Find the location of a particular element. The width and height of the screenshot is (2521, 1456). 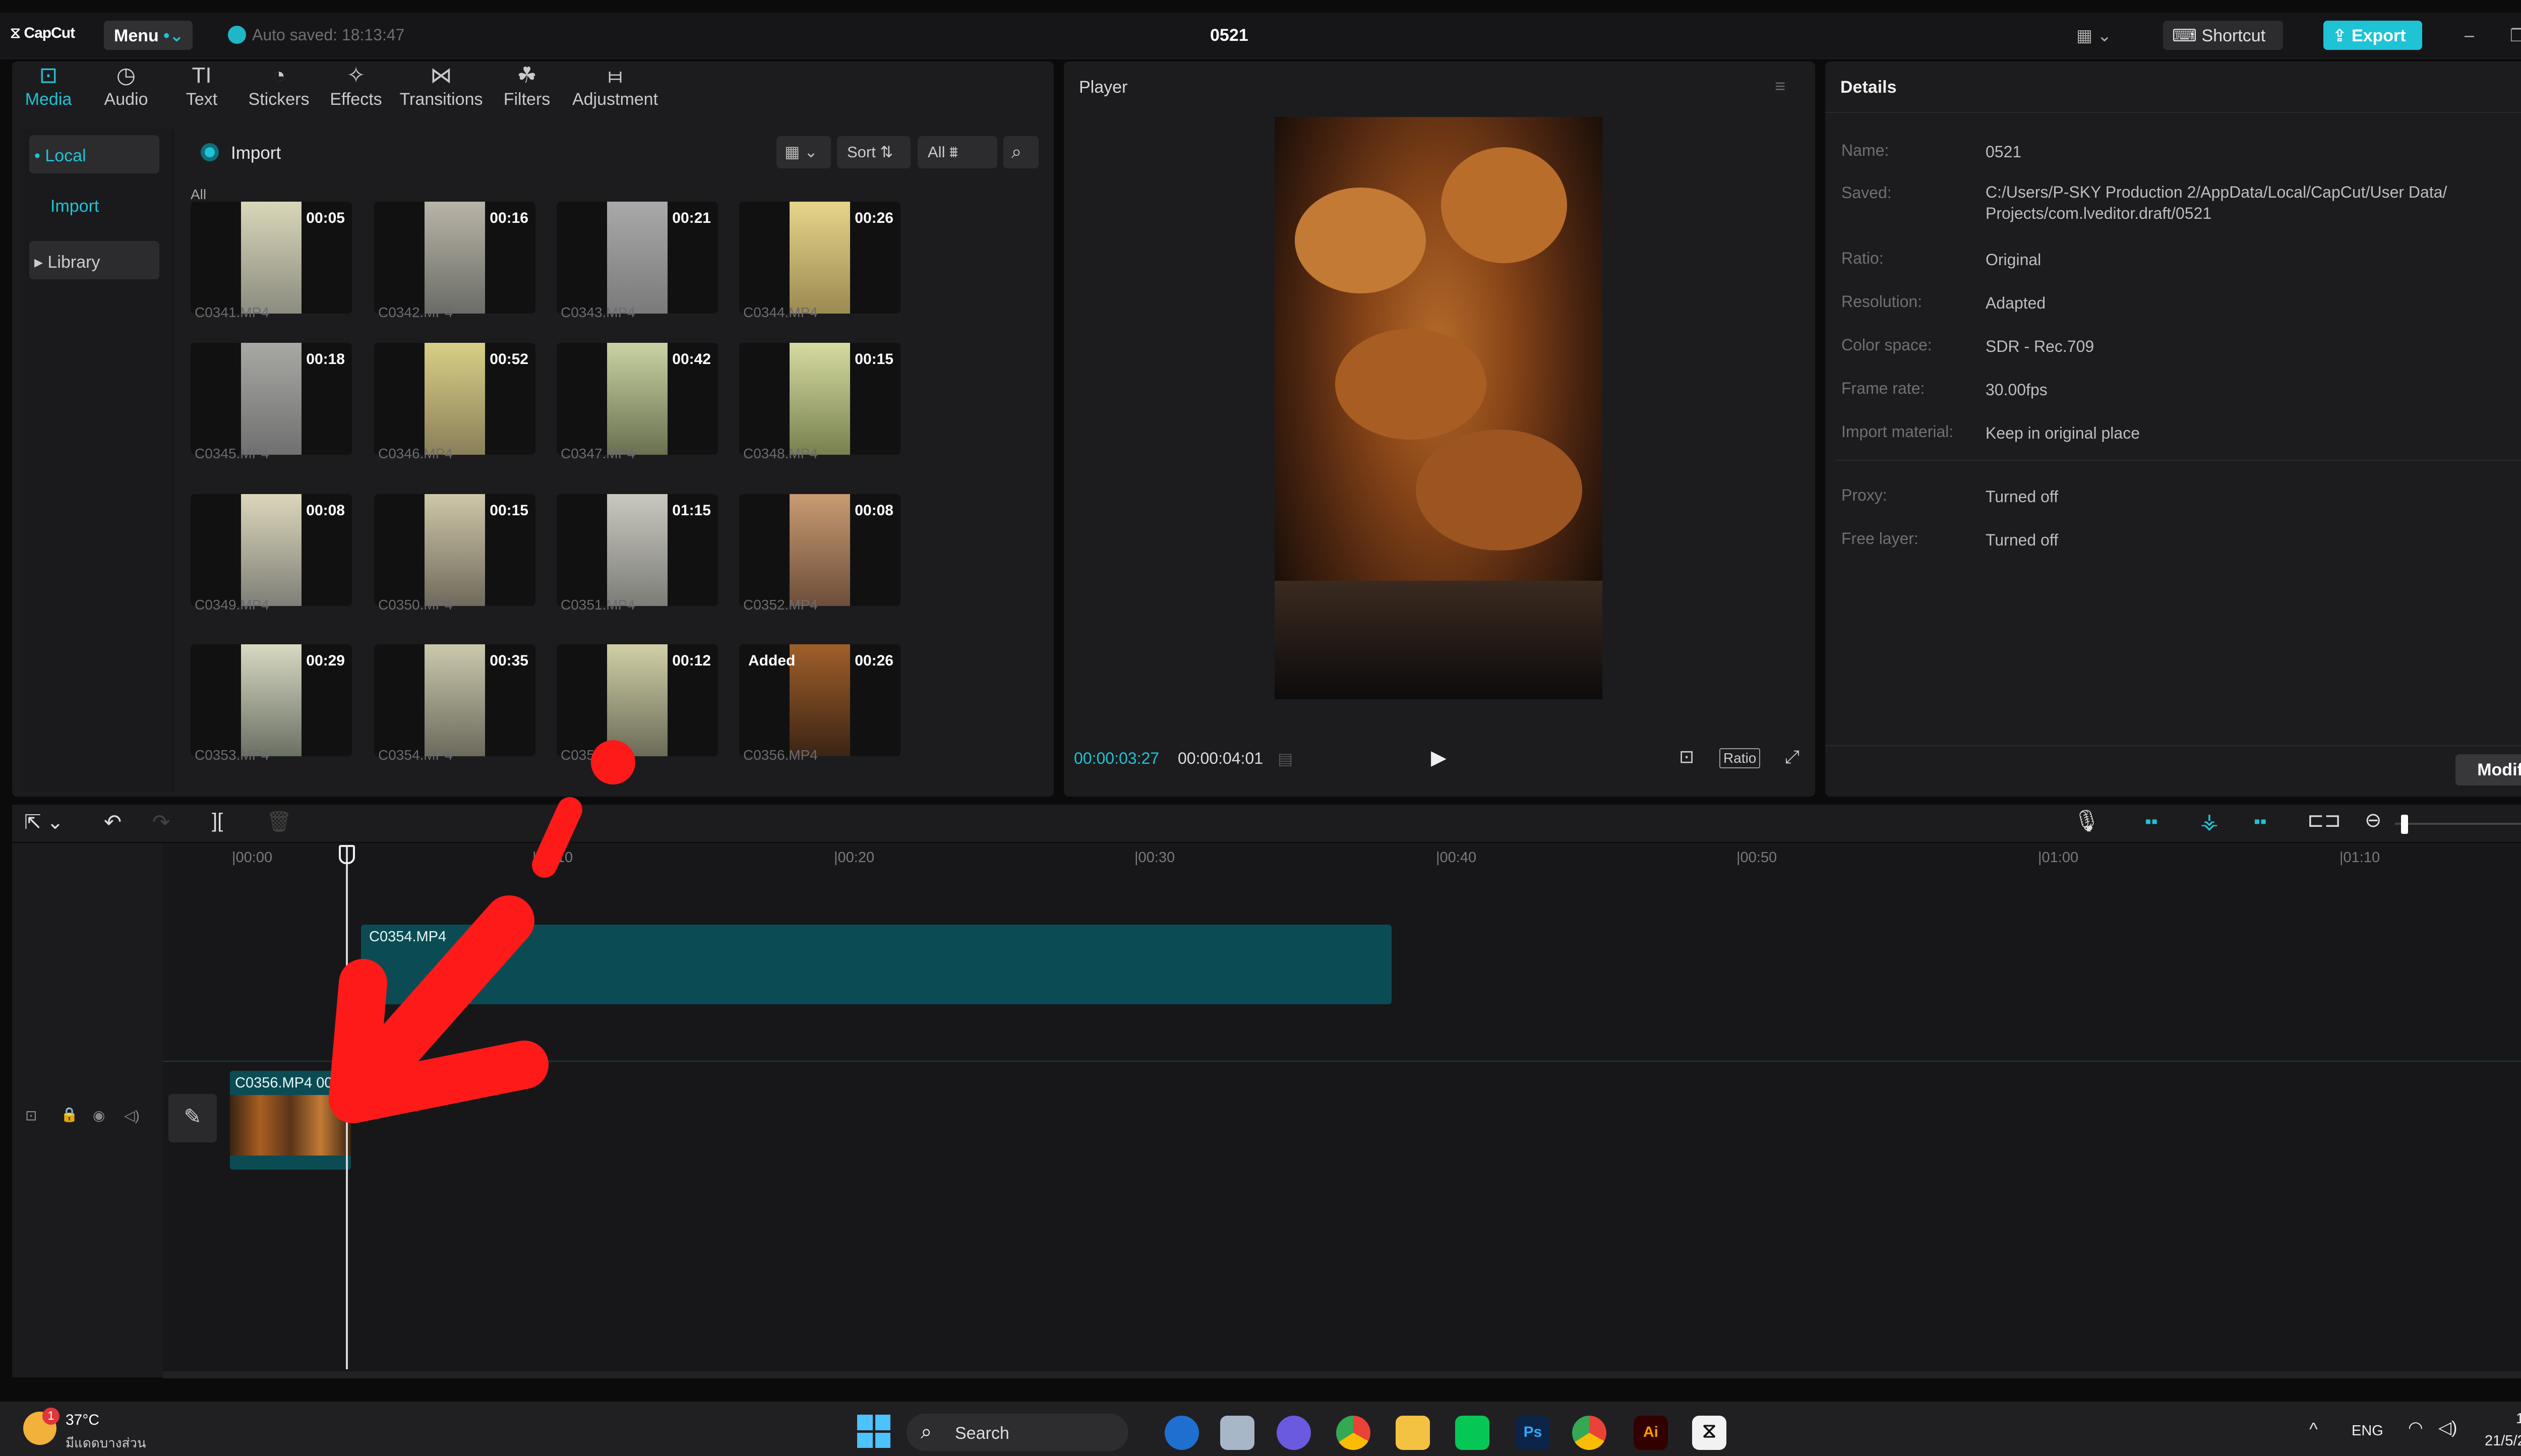

annotation-dash is located at coordinates (557, 837).